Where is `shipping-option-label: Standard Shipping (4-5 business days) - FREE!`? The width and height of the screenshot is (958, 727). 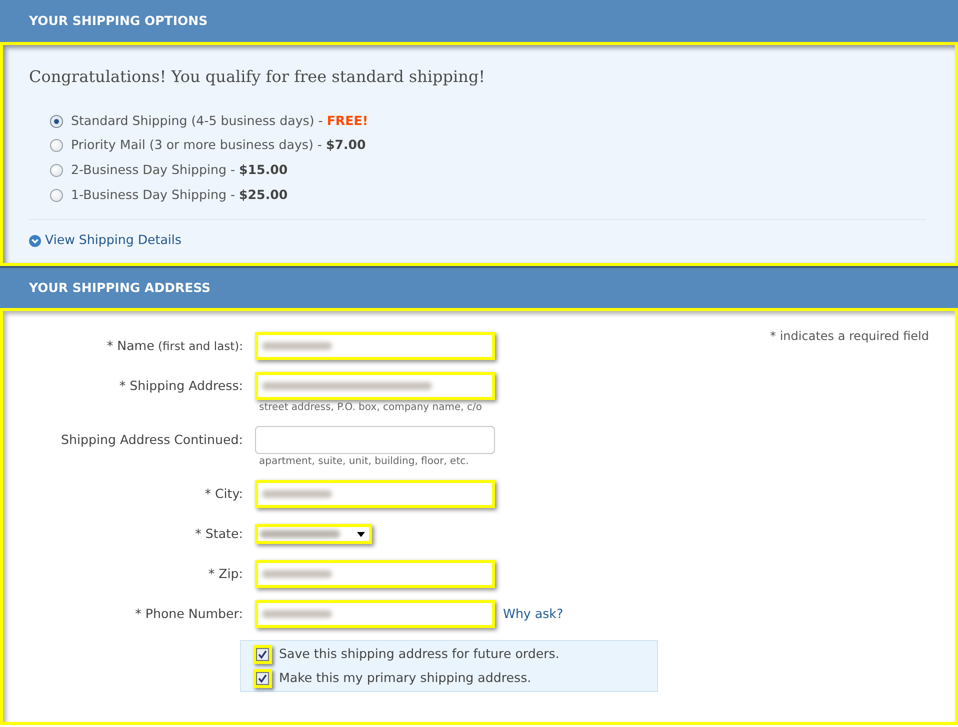
shipping-option-label: Standard Shipping (4-5 business days) - FREE! is located at coordinates (219, 121).